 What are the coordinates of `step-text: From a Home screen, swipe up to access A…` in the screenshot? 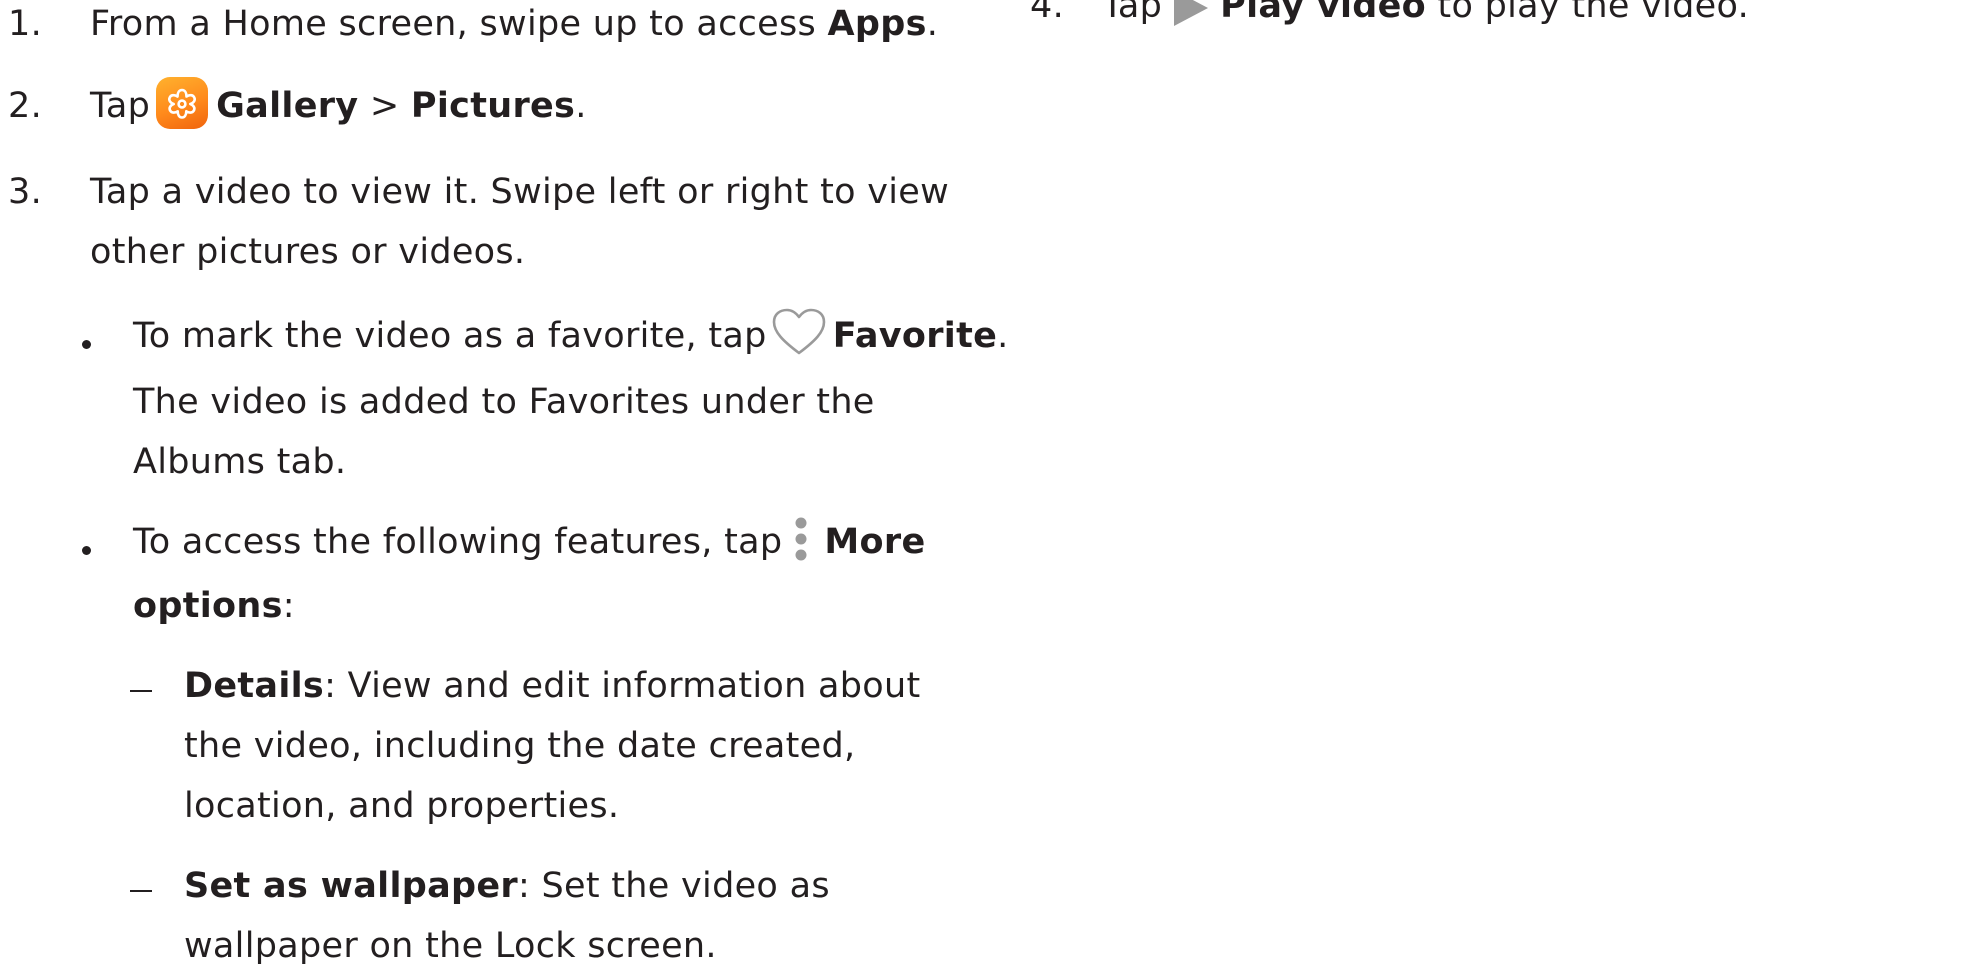 It's located at (514, 27).